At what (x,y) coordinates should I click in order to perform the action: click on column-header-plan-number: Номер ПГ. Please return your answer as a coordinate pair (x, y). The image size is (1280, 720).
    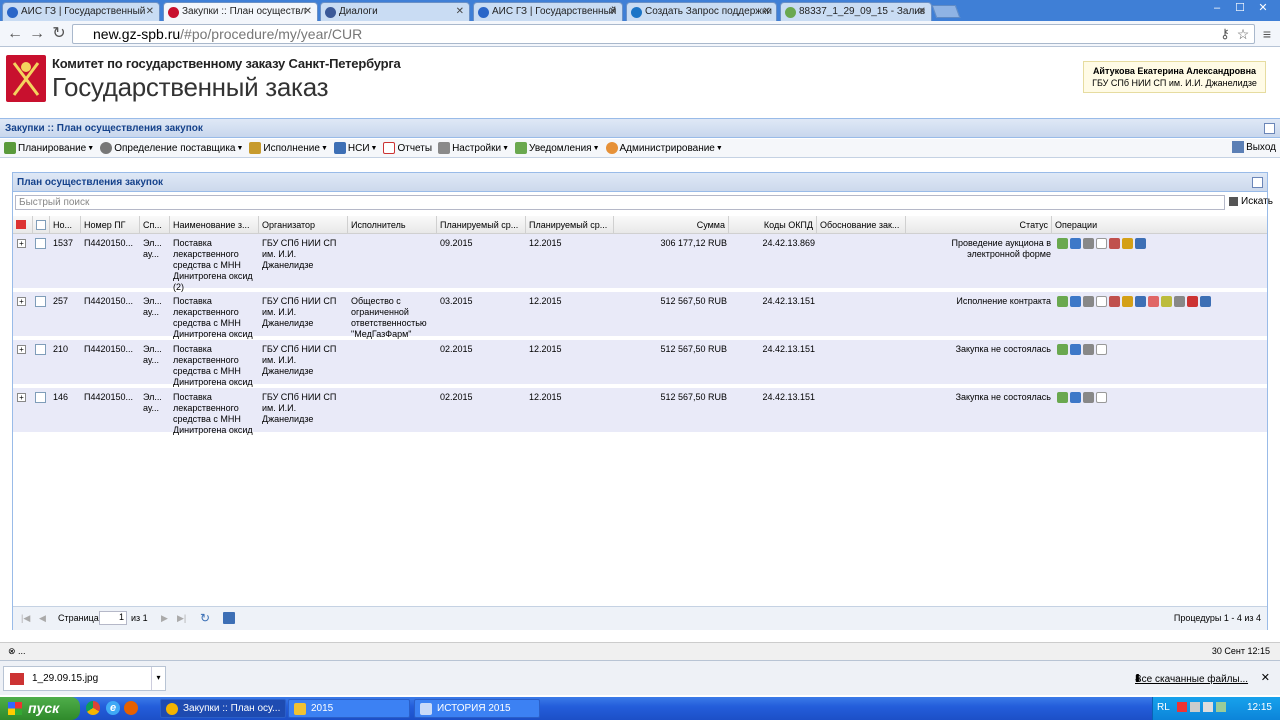
    Looking at the image, I should click on (110, 225).